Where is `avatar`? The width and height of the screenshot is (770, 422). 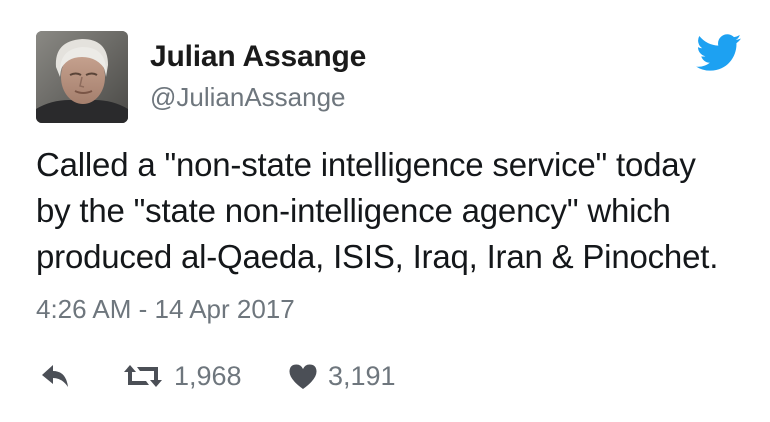 avatar is located at coordinates (82, 77).